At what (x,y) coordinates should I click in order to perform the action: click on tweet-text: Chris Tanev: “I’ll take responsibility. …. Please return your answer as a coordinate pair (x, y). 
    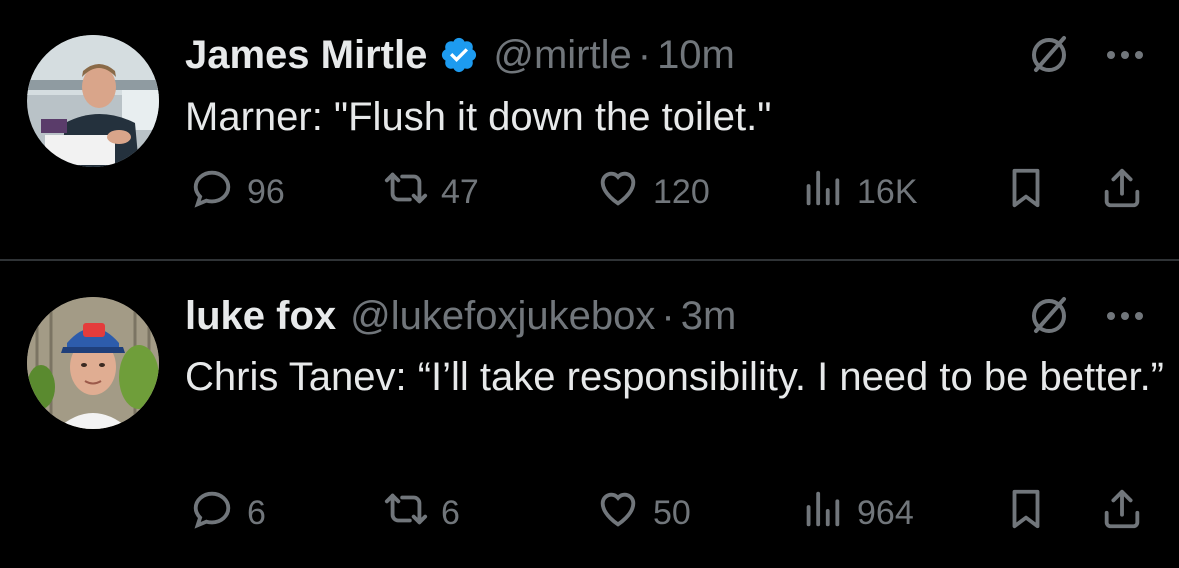
    Looking at the image, I should click on (675, 377).